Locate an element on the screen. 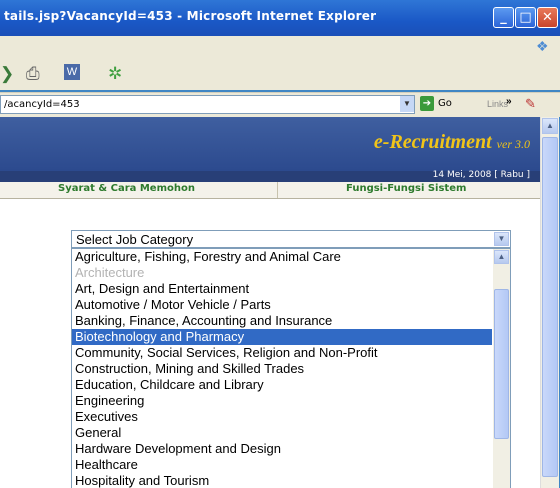 The image size is (560, 488). list-item: Healthcare is located at coordinates (282, 465).